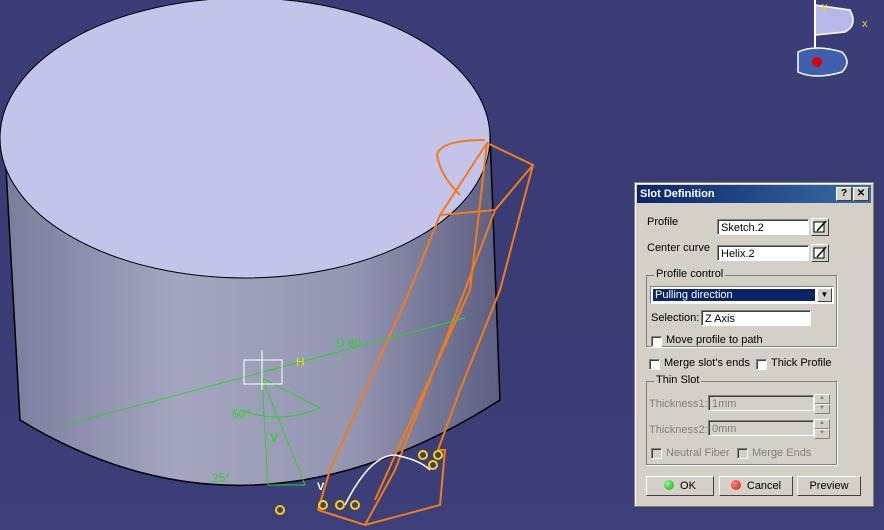  Describe the element at coordinates (656, 453) in the screenshot. I see `neutral-fiber-checkbox` at that location.